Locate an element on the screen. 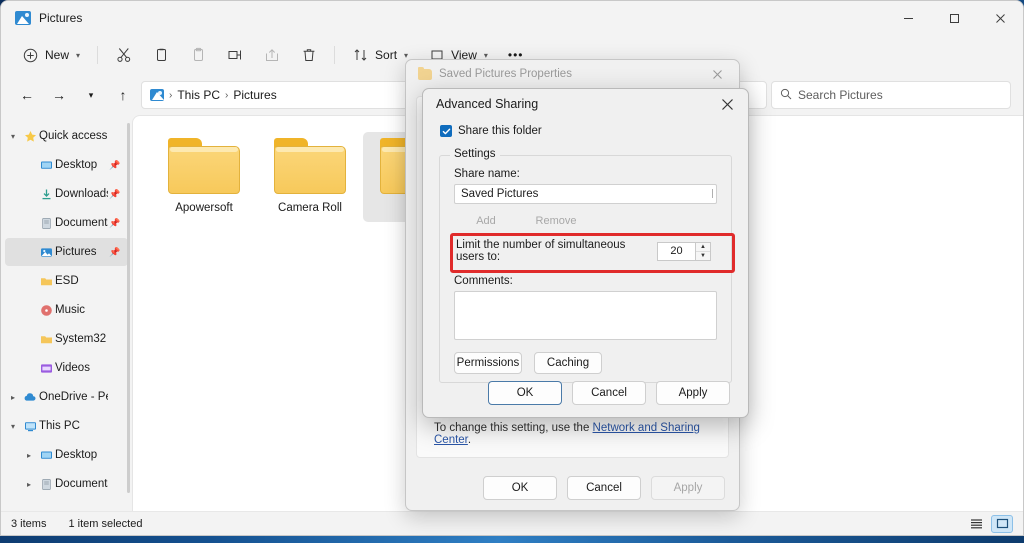  properties-cancel-button: Cancel is located at coordinates (604, 488).